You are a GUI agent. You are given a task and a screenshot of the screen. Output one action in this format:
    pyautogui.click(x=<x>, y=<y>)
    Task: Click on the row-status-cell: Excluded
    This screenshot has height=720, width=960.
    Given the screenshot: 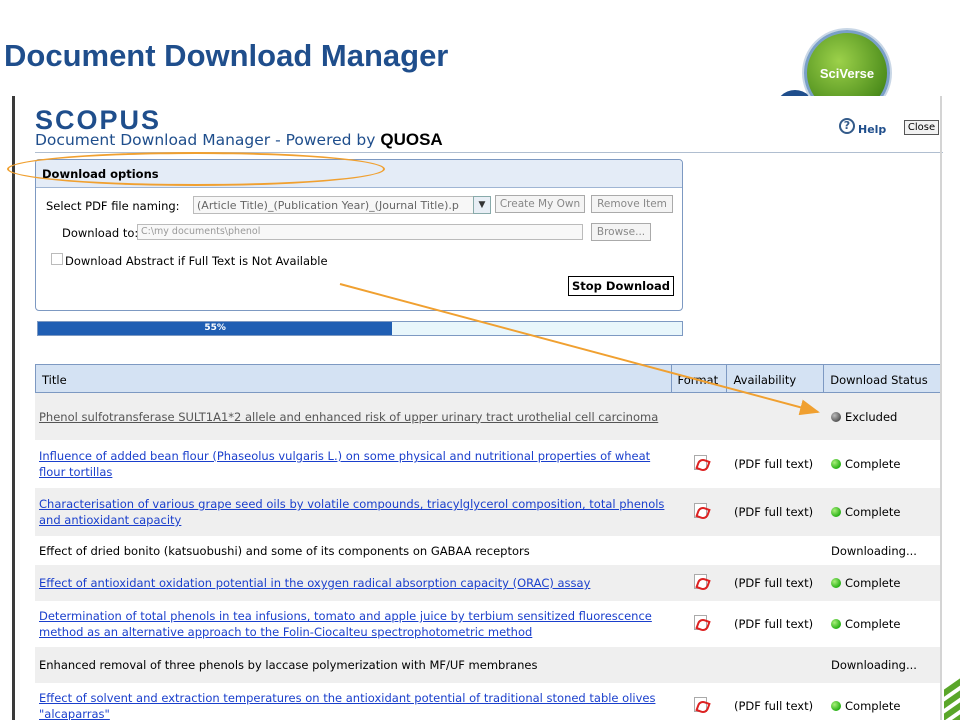 What is the action you would take?
    pyautogui.click(x=883, y=417)
    